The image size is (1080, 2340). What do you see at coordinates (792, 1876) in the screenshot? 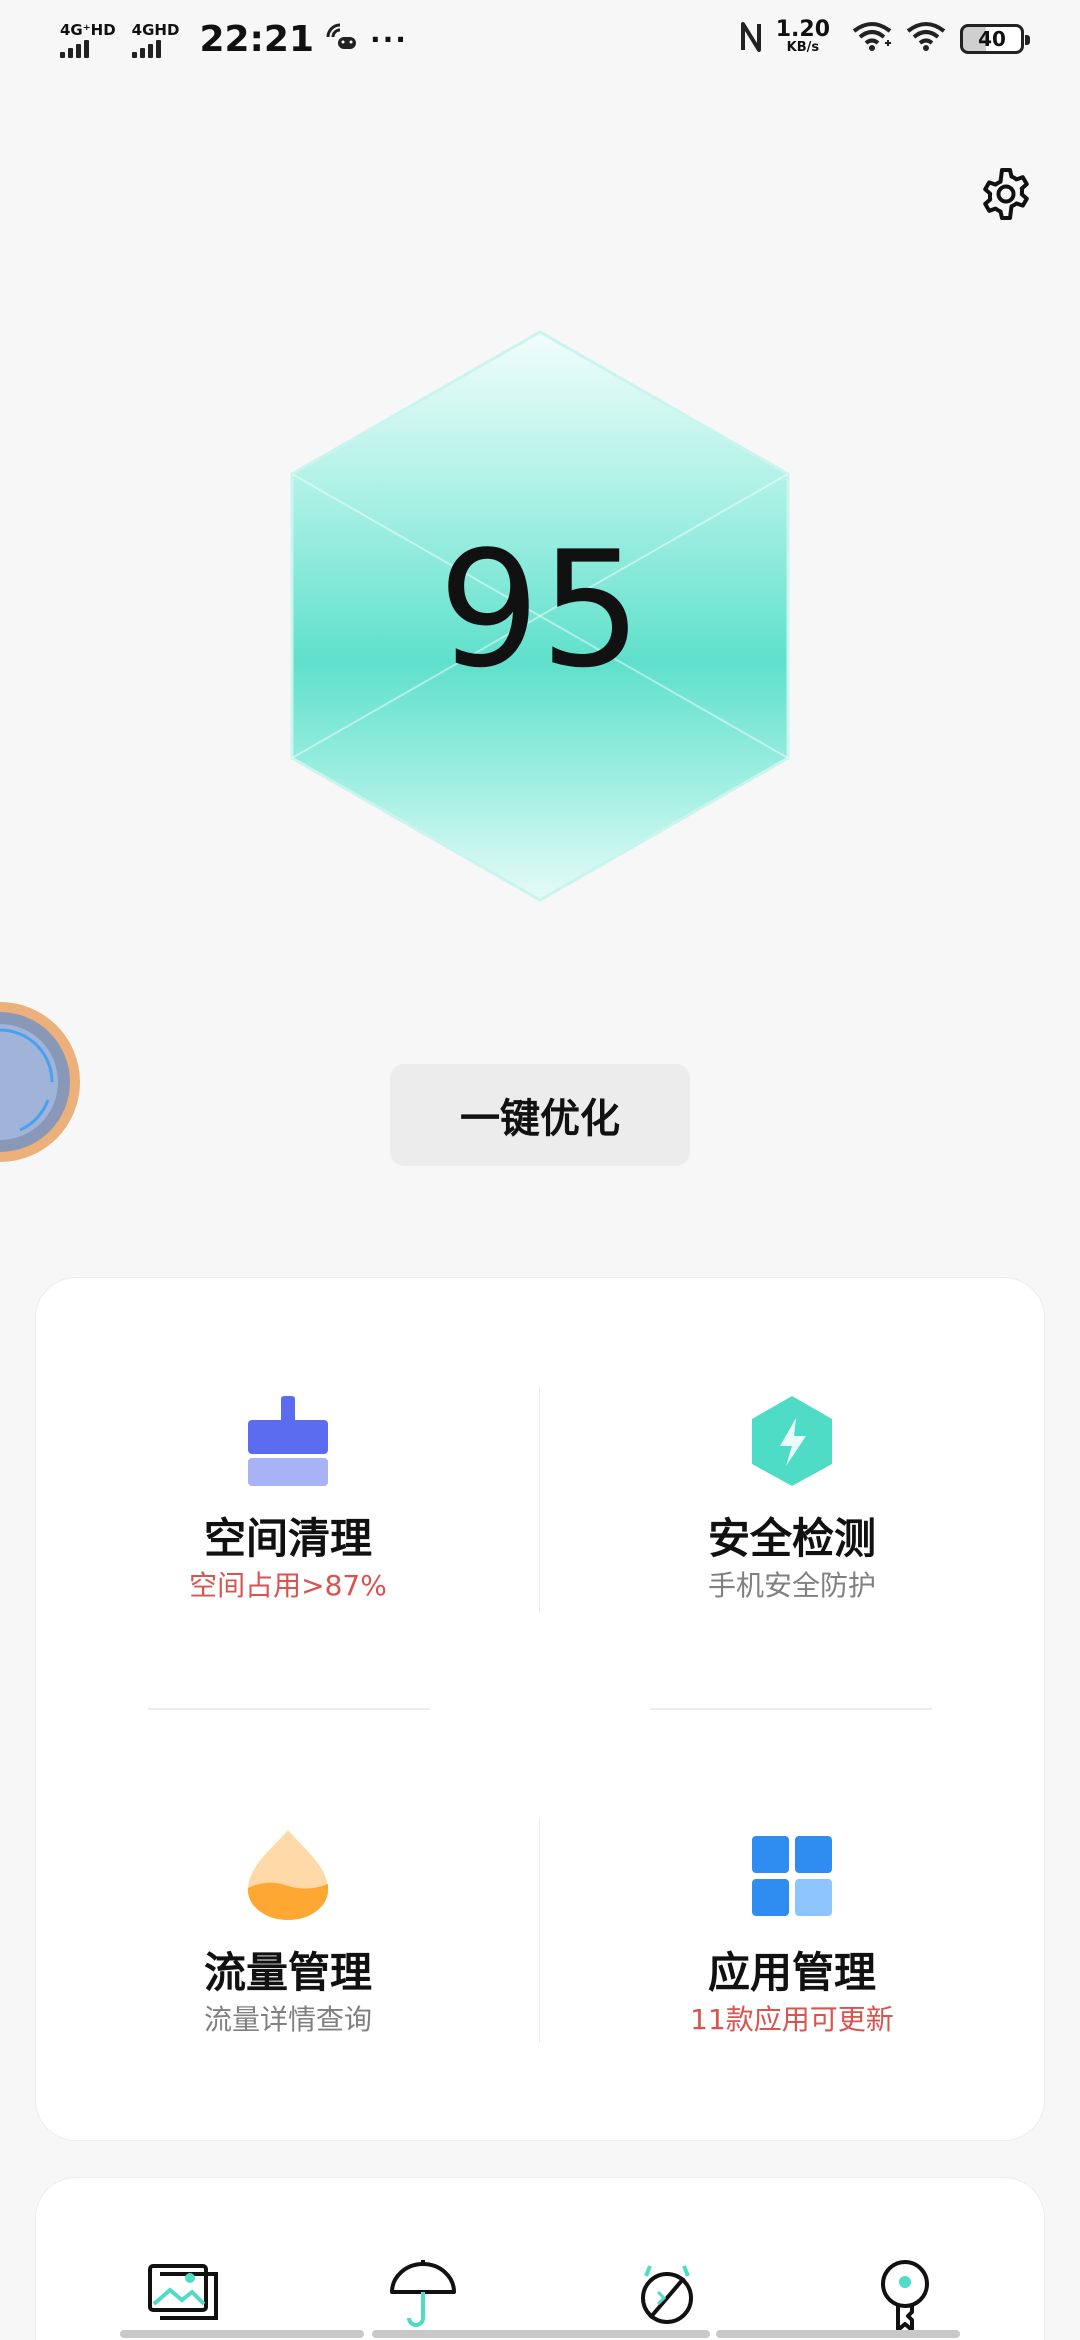
I see `apps-grid-icon` at bounding box center [792, 1876].